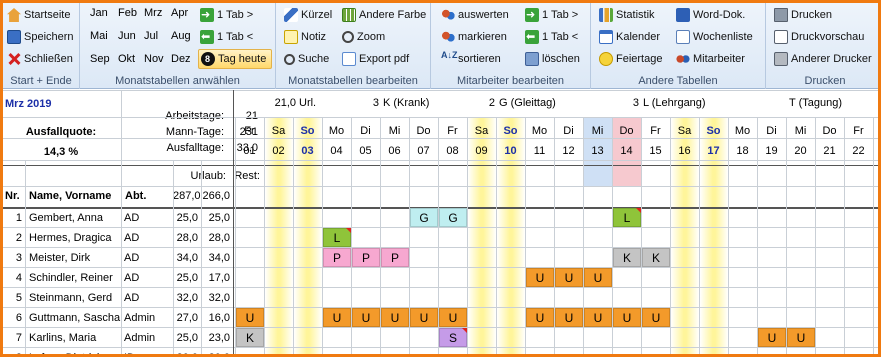 This screenshot has height=357, width=881. What do you see at coordinates (75, 318) in the screenshot?
I see `employee-name: Guttmann, Sascha` at bounding box center [75, 318].